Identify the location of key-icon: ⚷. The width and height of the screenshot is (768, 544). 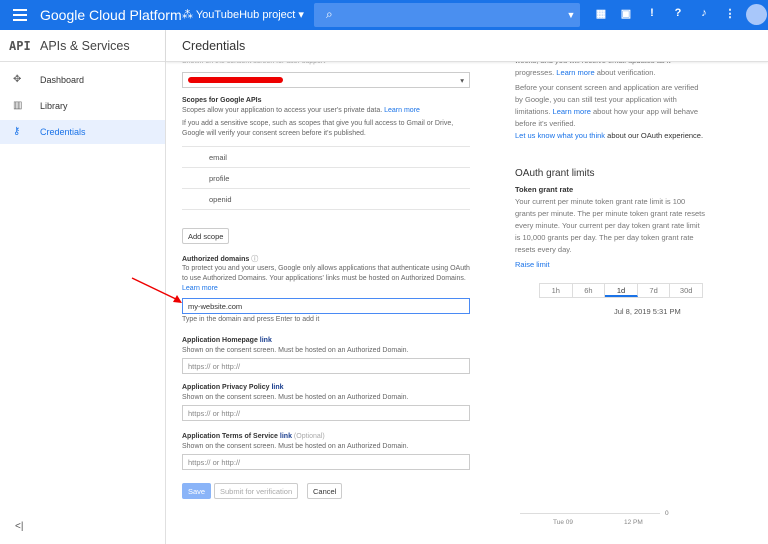
(17, 131).